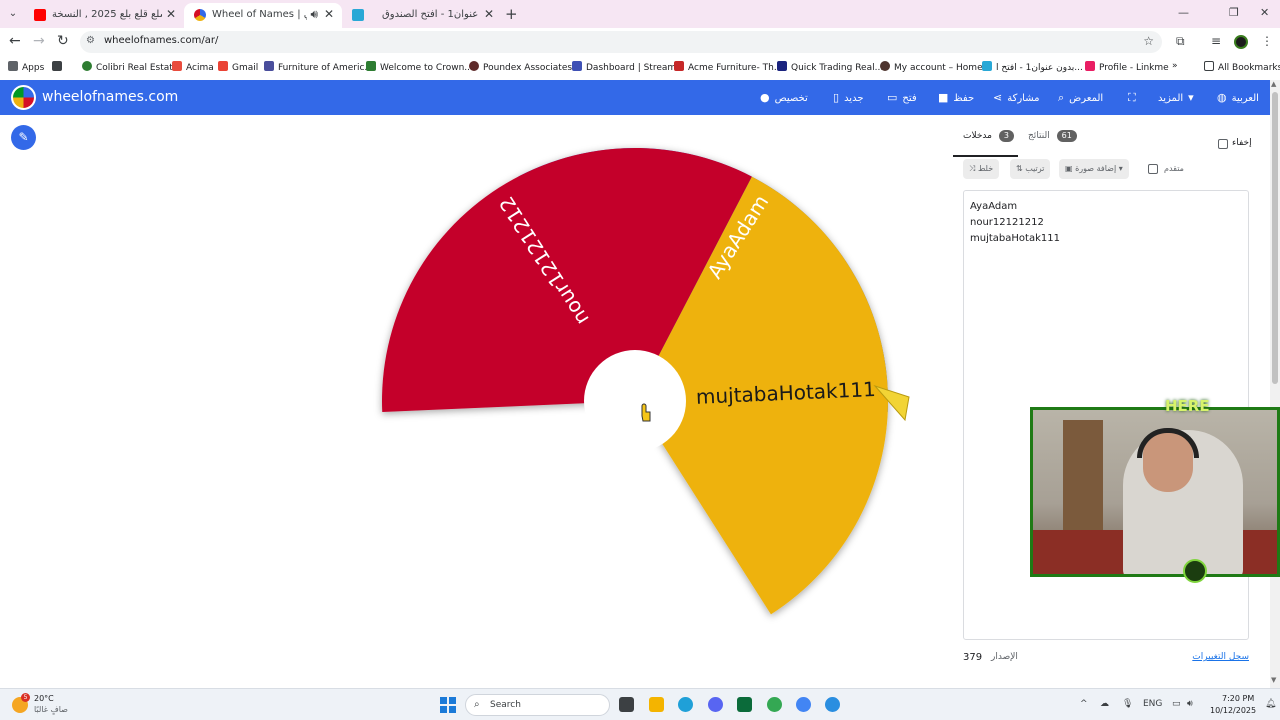  I want to click on extensions-icon: ⧉, so click(1180, 41).